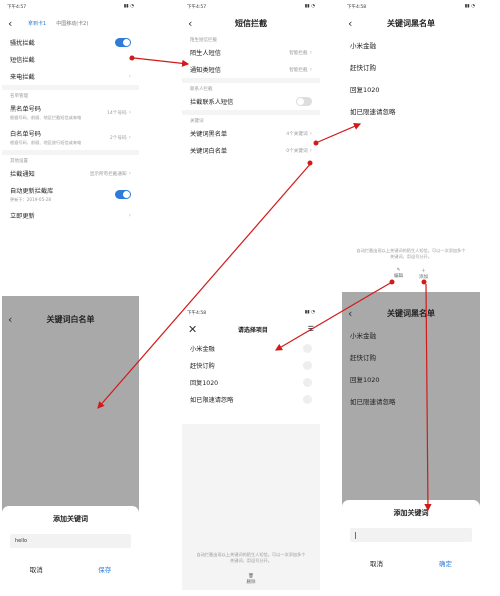 This screenshot has height=596, width=500. I want to click on toggle-harassment, so click(123, 42).